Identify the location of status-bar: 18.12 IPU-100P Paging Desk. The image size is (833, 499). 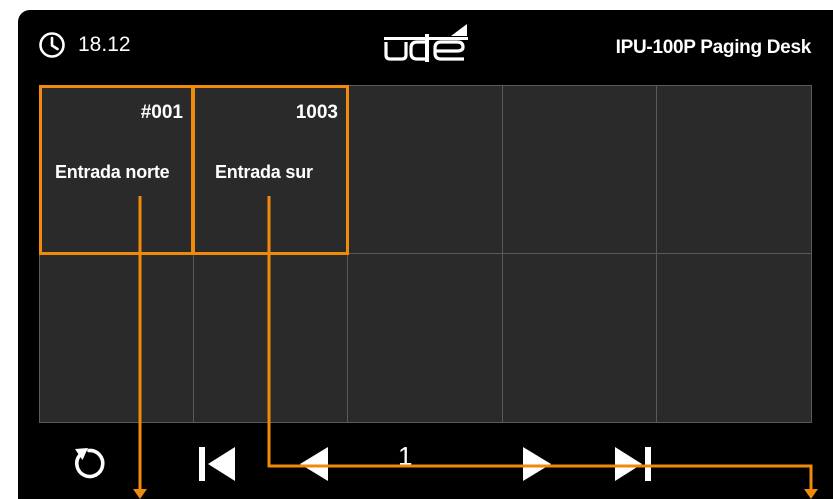
(425, 46).